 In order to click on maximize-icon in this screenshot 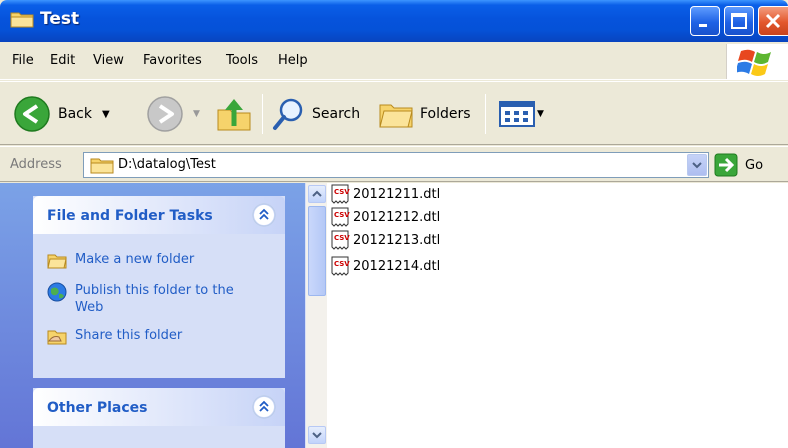, I will do `click(739, 21)`.